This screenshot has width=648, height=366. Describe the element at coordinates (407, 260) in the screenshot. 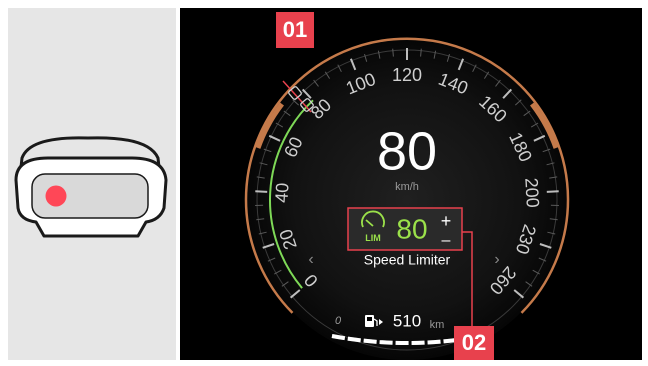

I see `speed-limiter-label: Speed Limiter` at that location.